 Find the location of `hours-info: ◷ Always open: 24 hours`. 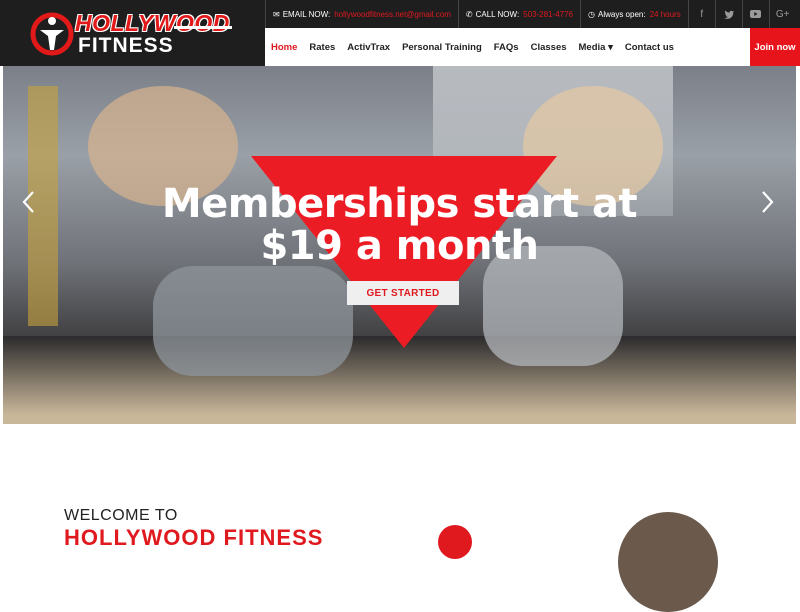

hours-info: ◷ Always open: 24 hours is located at coordinates (634, 14).